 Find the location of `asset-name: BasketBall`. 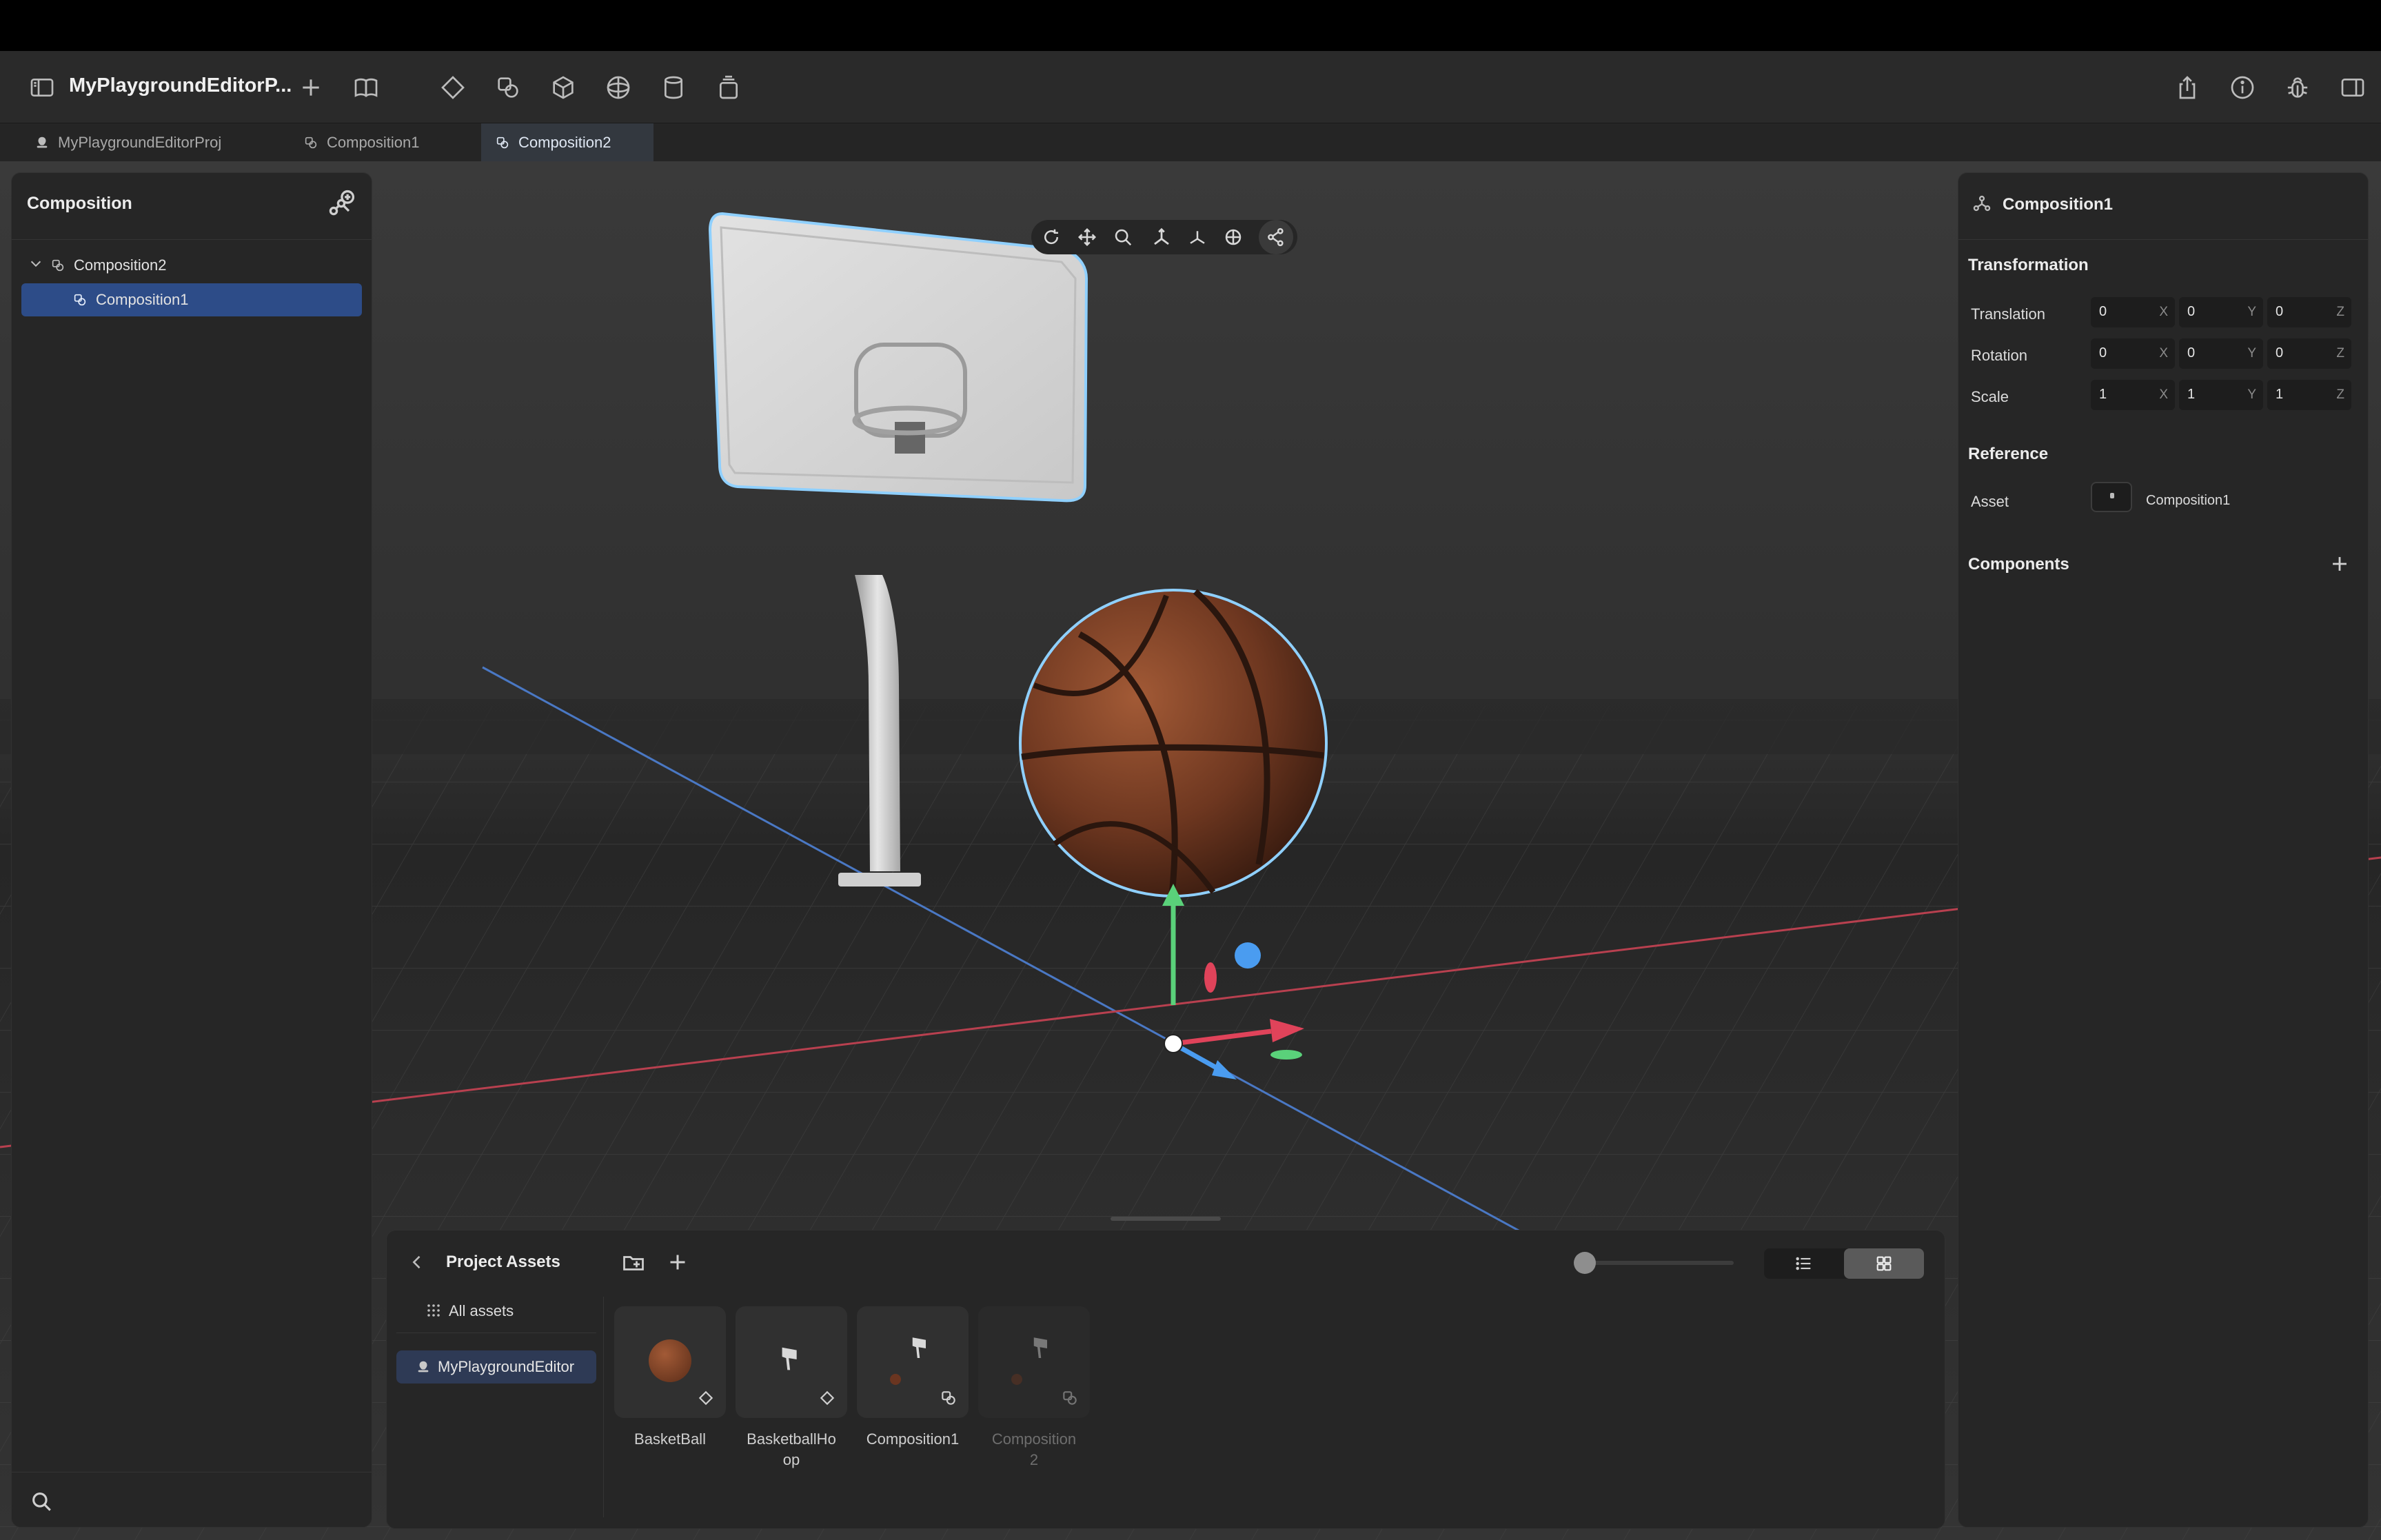

asset-name: BasketBall is located at coordinates (670, 1439).